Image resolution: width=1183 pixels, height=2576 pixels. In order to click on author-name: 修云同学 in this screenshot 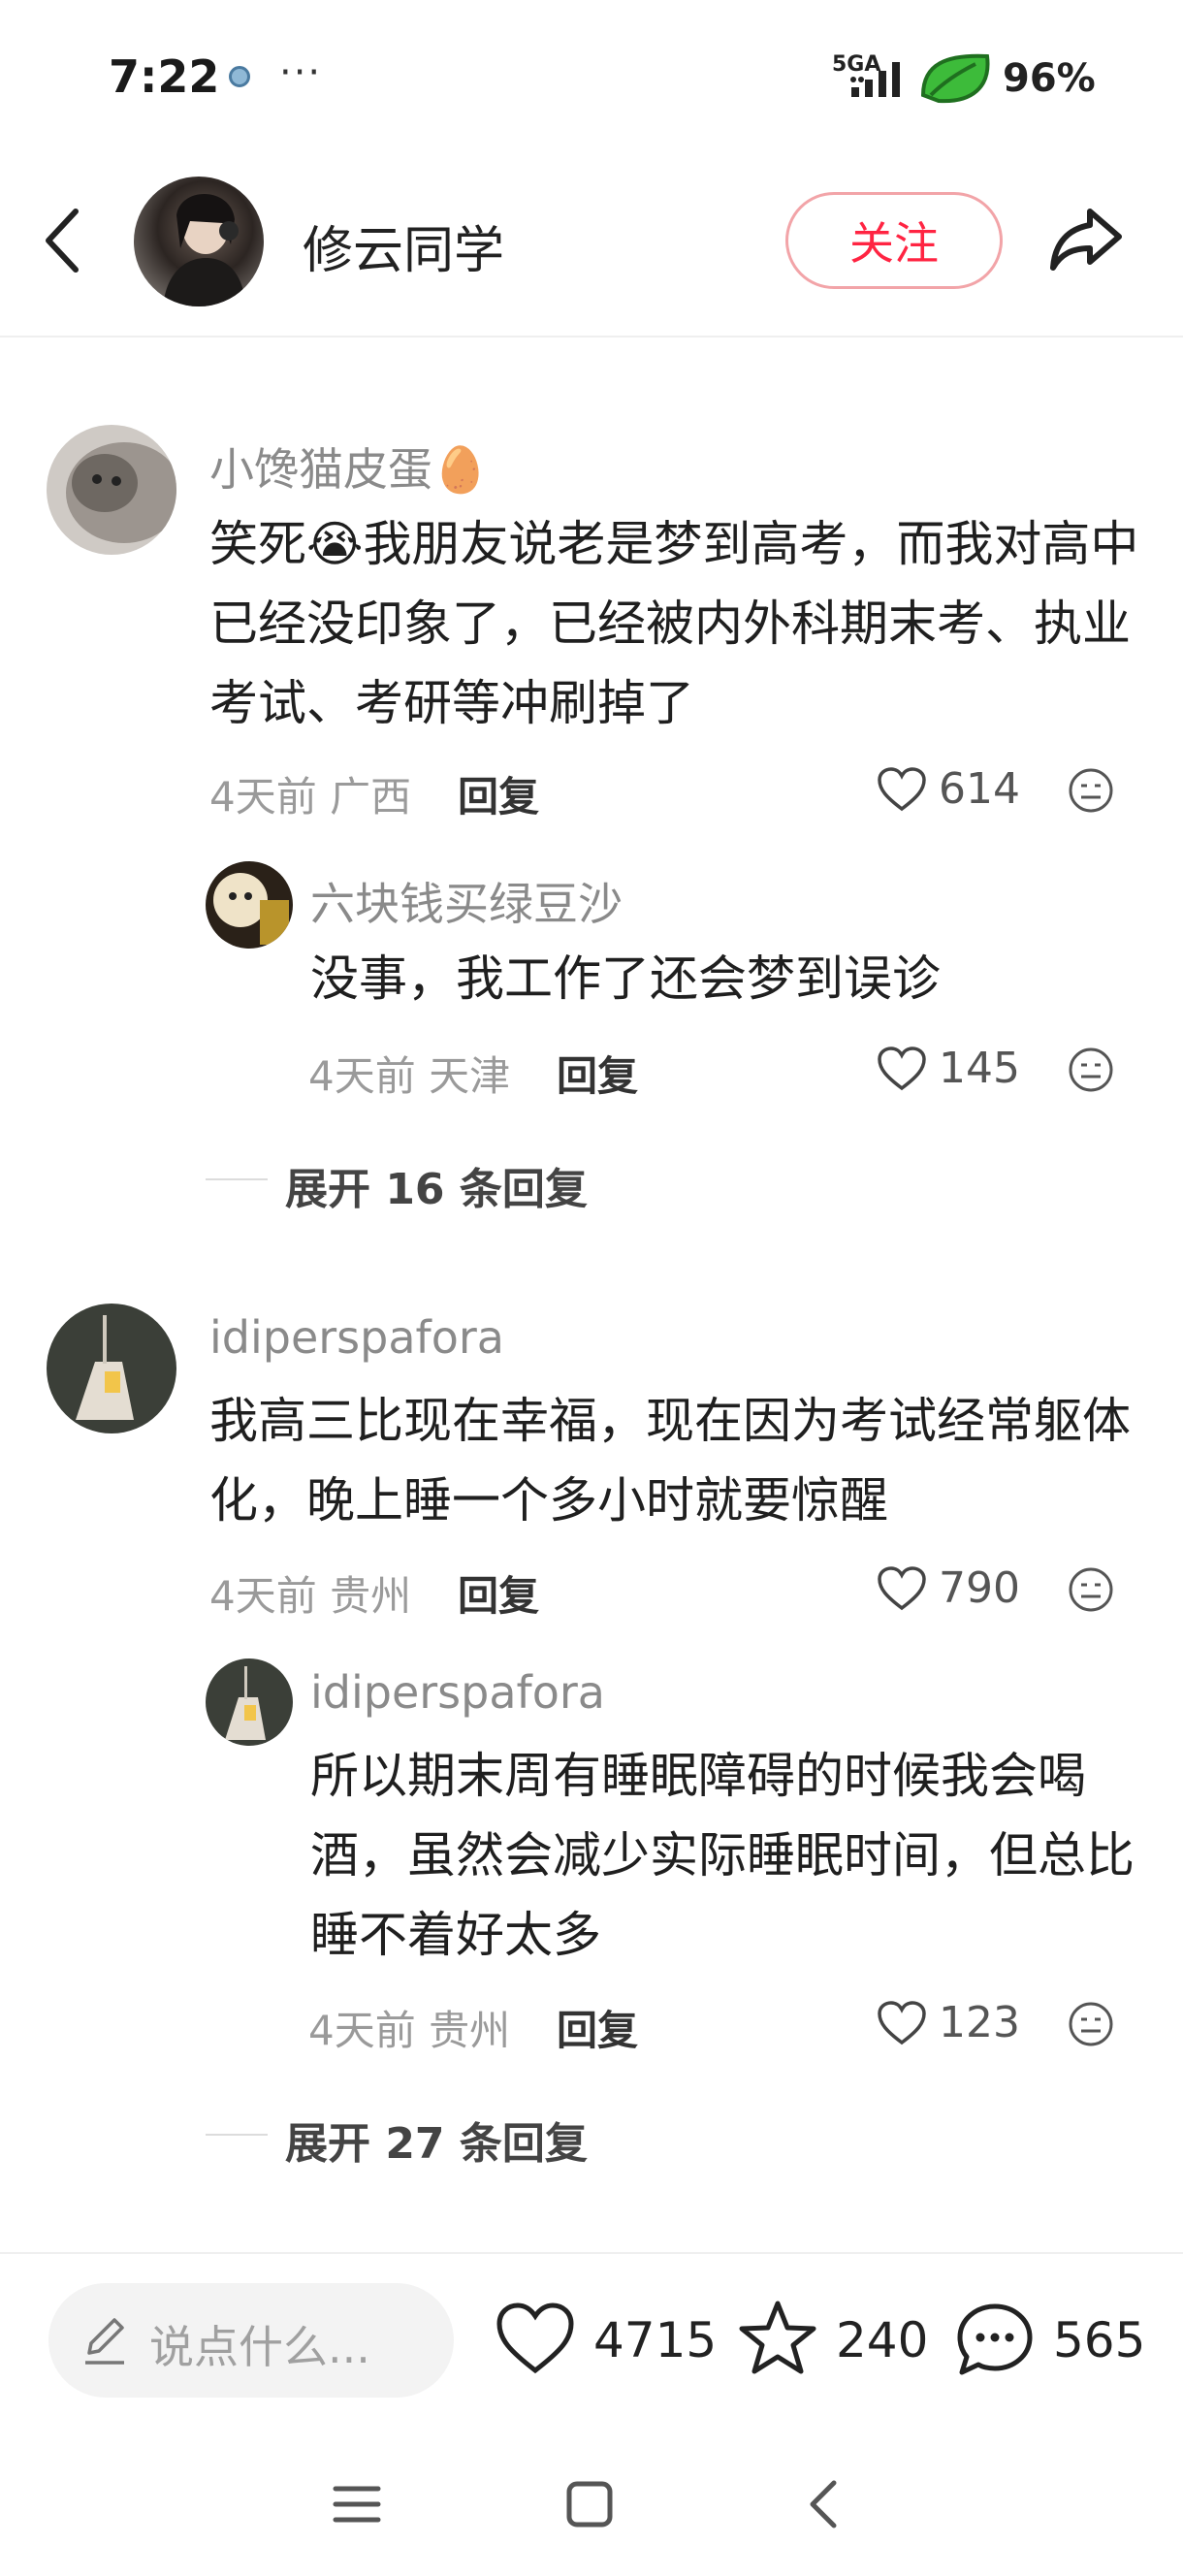, I will do `click(403, 245)`.